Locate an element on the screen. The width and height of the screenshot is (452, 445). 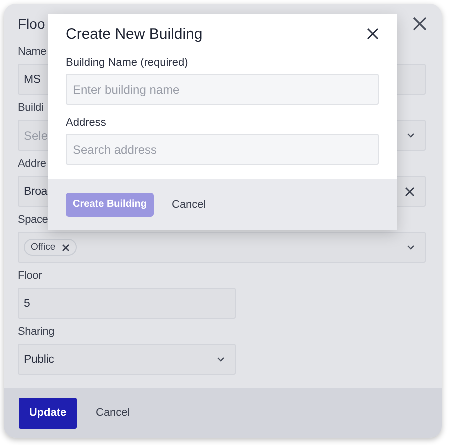
field-label: Building Name (required) is located at coordinates (128, 63).